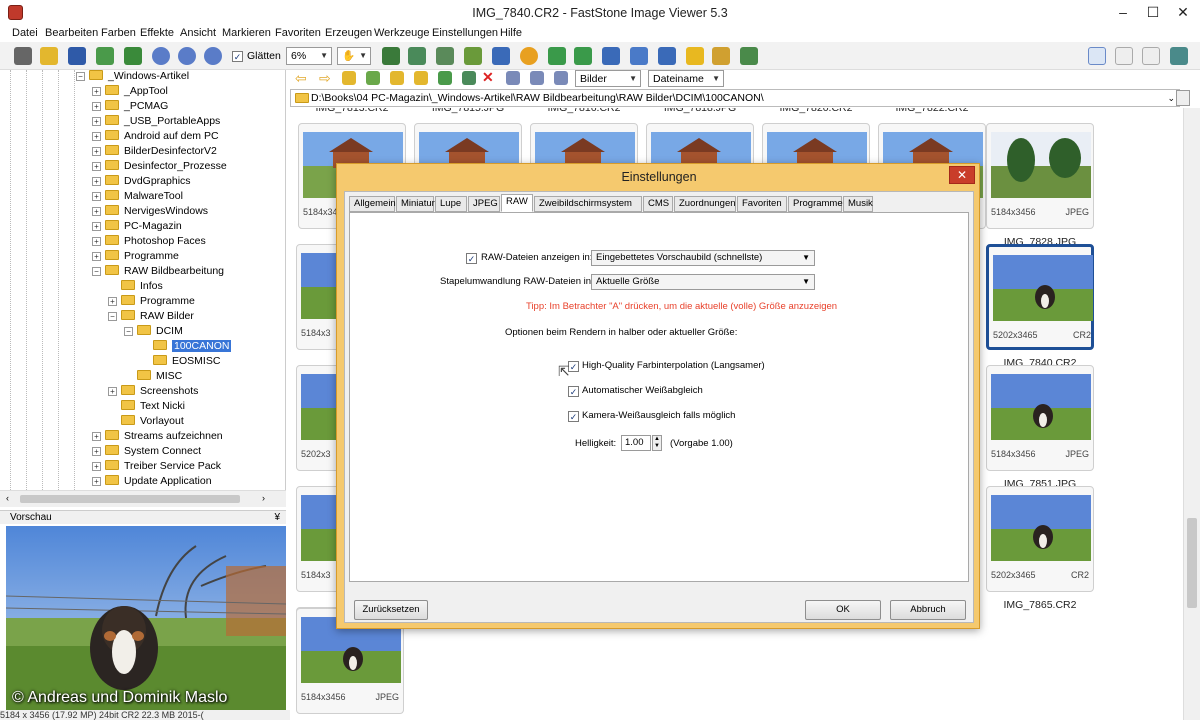 Image resolution: width=1200 pixels, height=720 pixels. Describe the element at coordinates (608, 78) in the screenshot. I see `filter-select: Bilder ▼` at that location.